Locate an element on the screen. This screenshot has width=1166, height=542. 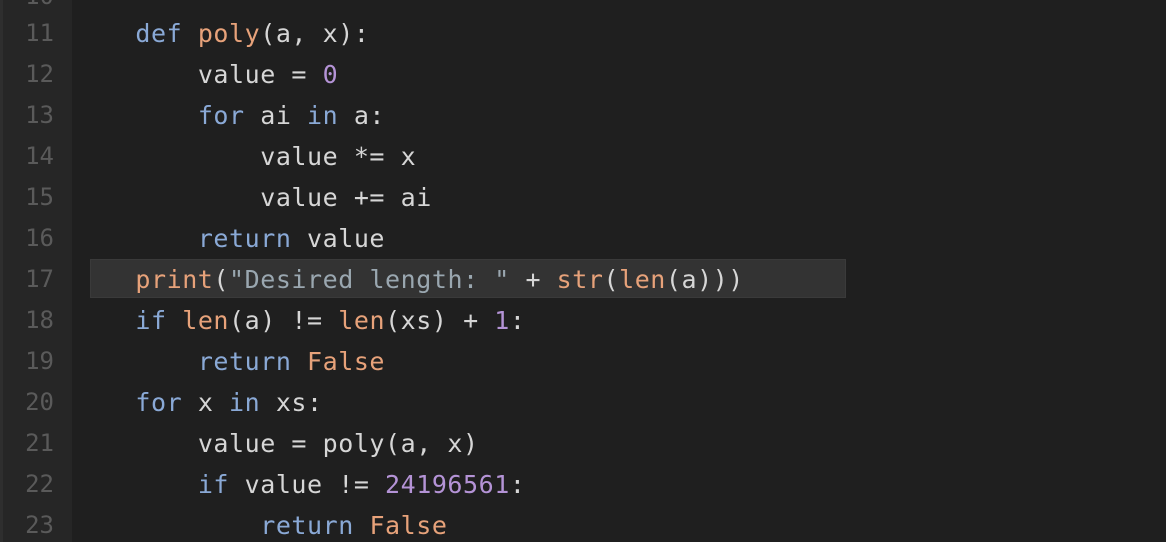
code-text: return value is located at coordinates (229, 238).